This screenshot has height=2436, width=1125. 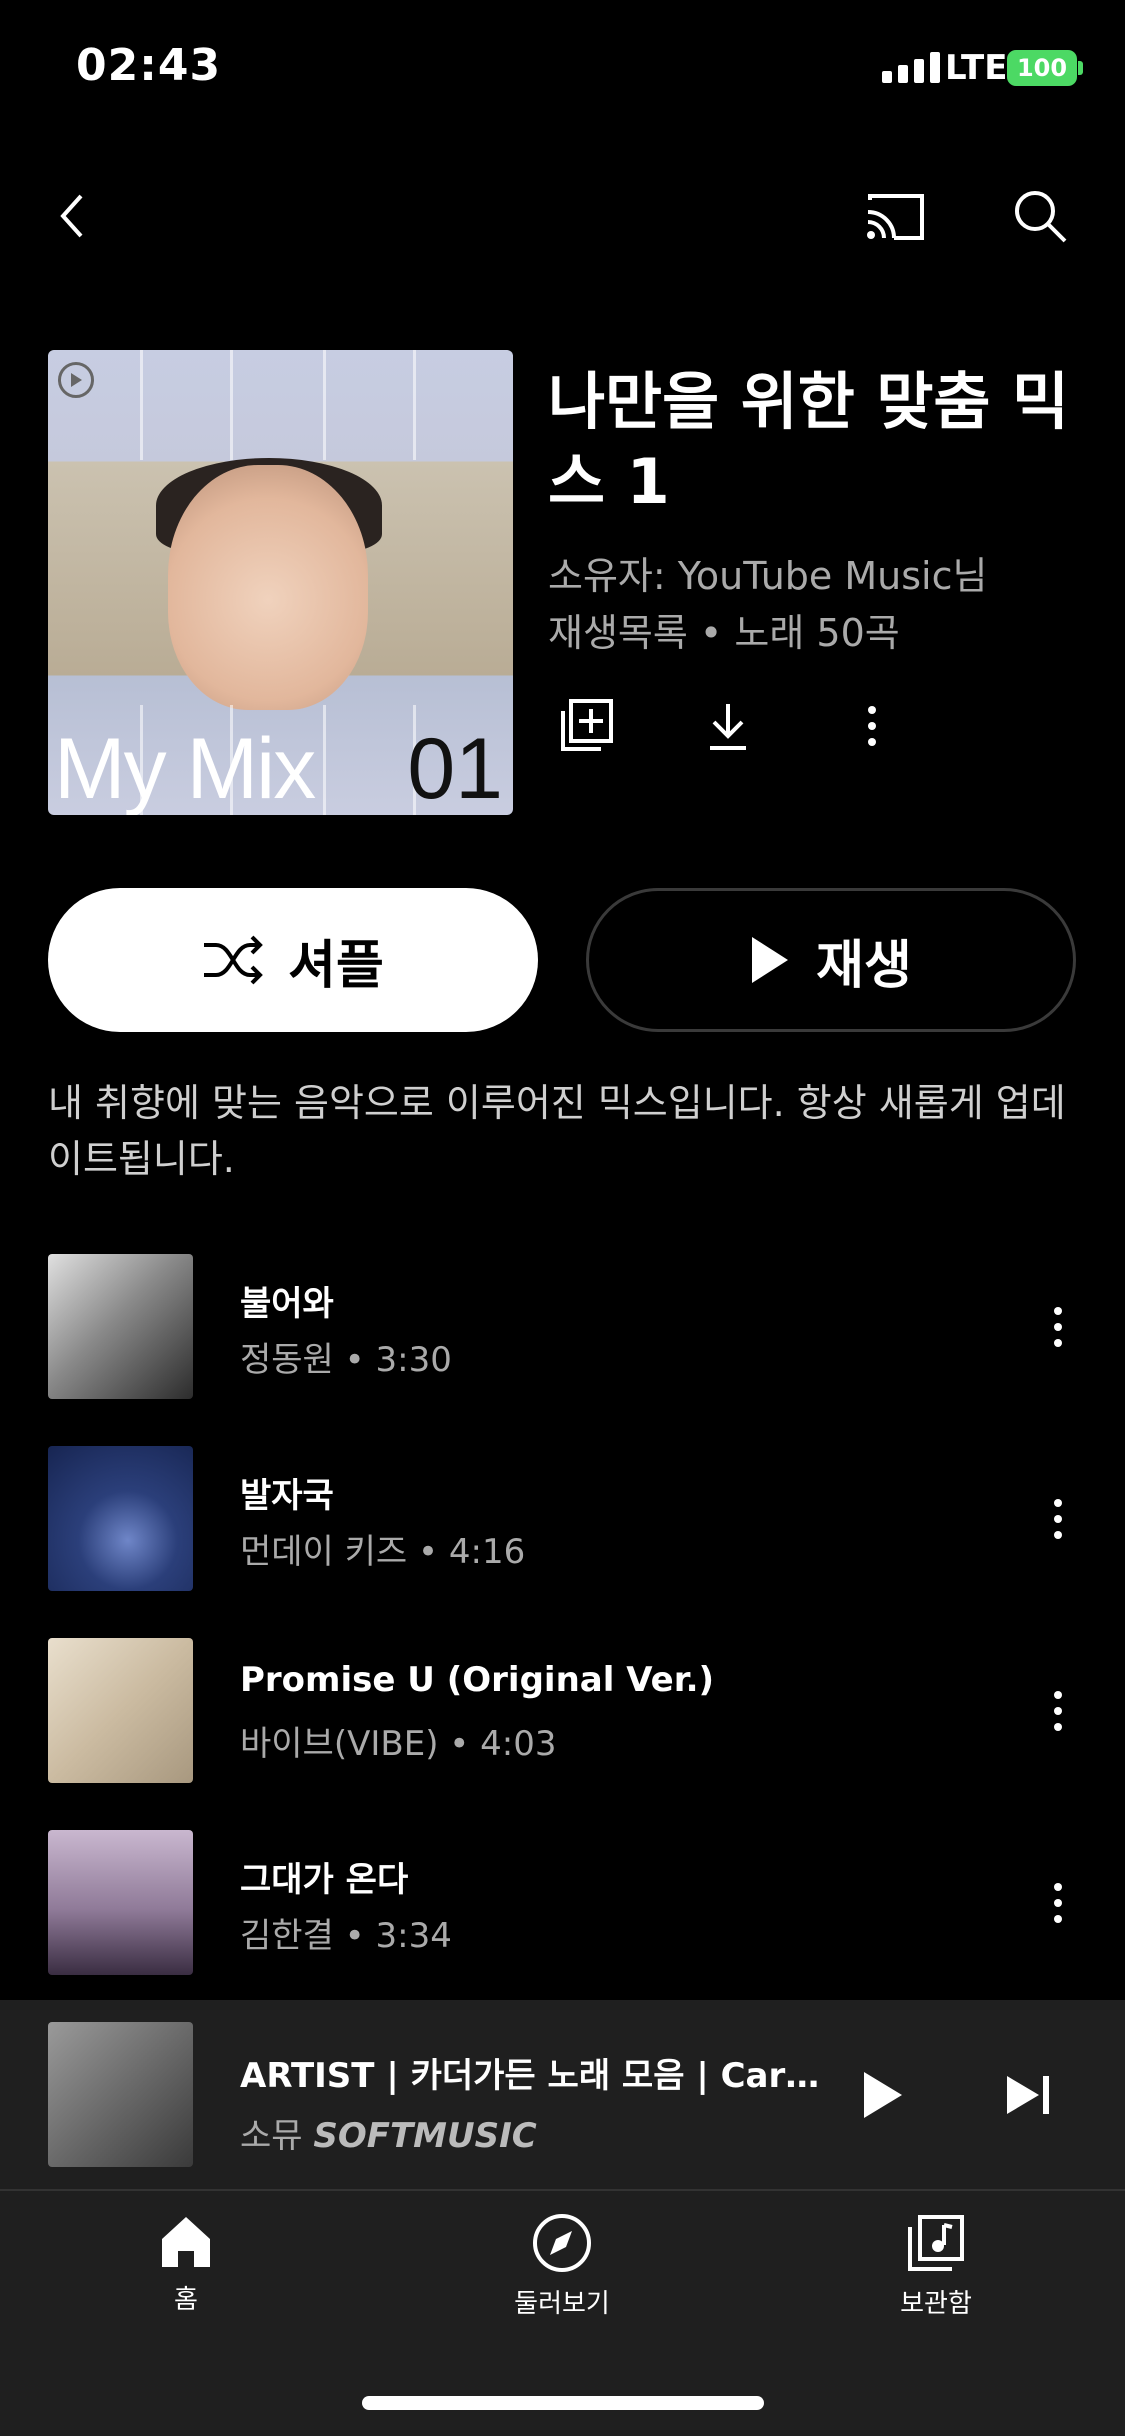 I want to click on next-button, so click(x=1029, y=2095).